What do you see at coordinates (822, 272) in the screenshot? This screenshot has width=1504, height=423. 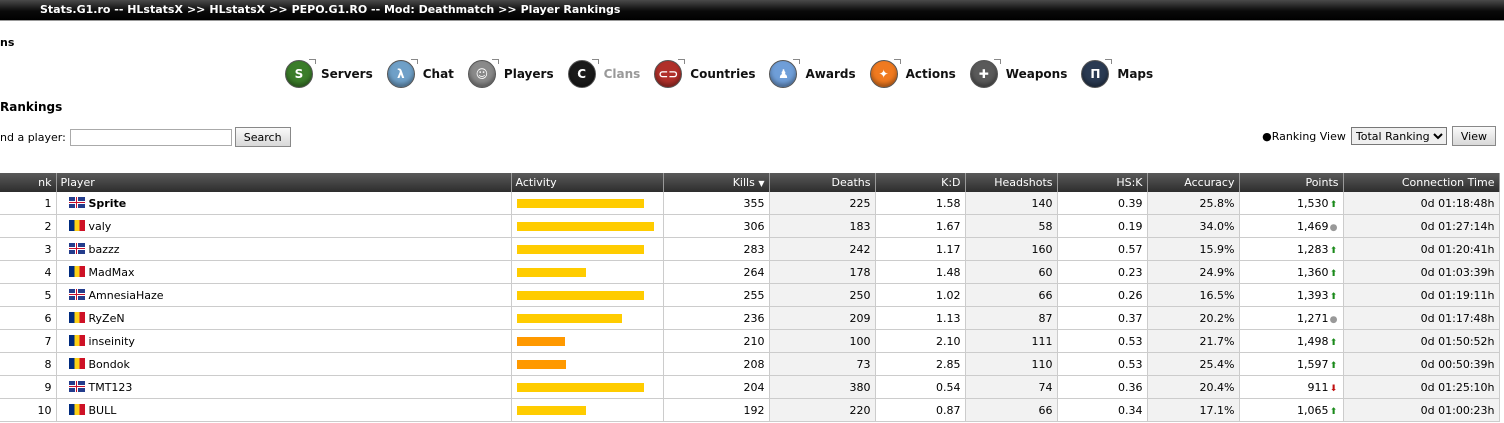 I see `deaths-cell: 178` at bounding box center [822, 272].